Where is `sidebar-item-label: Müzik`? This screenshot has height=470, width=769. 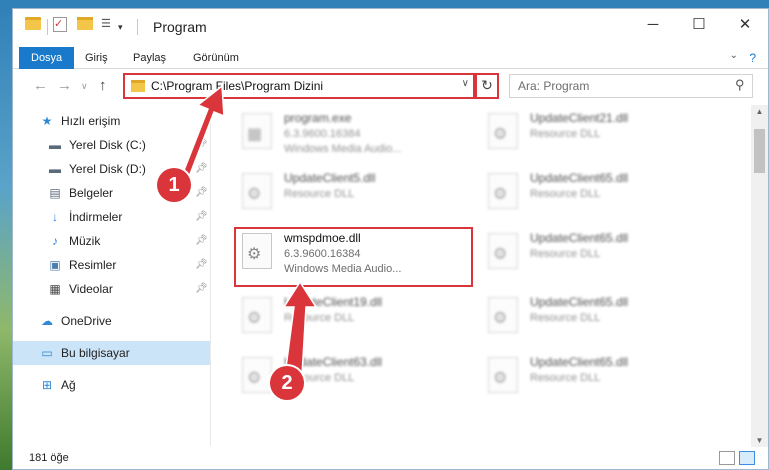
sidebar-item-label: Müzik is located at coordinates (85, 241).